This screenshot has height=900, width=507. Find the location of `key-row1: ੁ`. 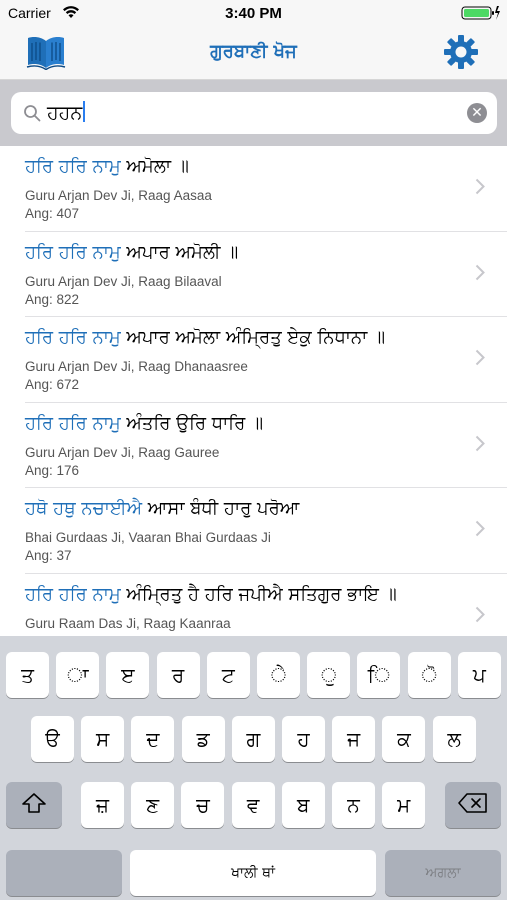

key-row1: ੁ is located at coordinates (329, 675).